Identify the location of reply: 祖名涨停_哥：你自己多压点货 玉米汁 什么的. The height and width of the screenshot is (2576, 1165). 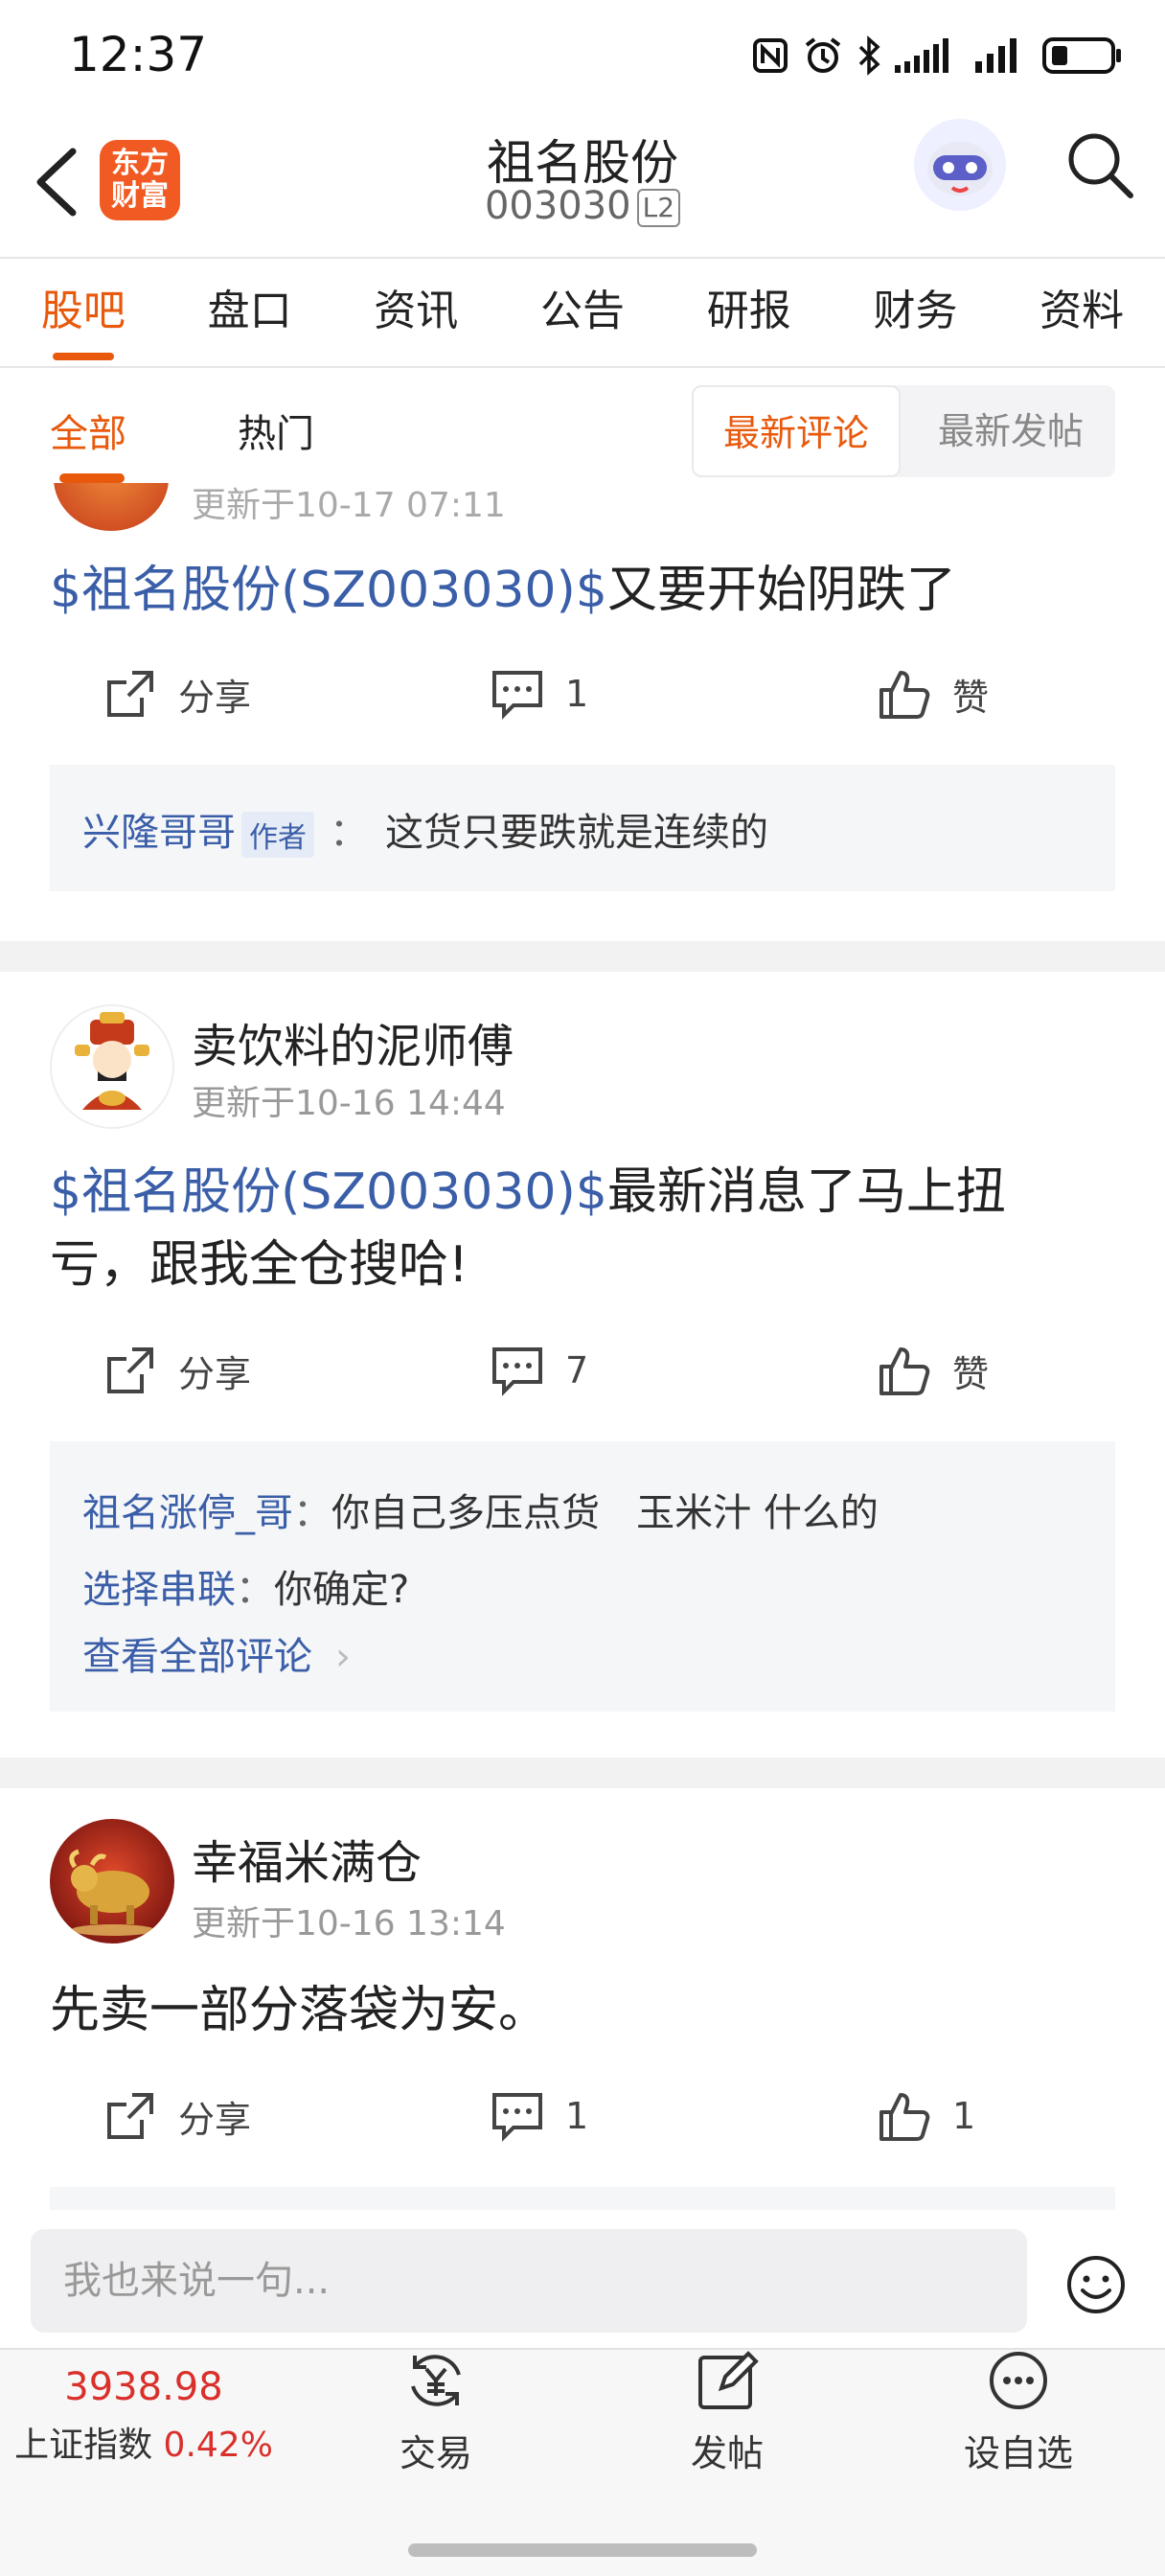
(481, 1509).